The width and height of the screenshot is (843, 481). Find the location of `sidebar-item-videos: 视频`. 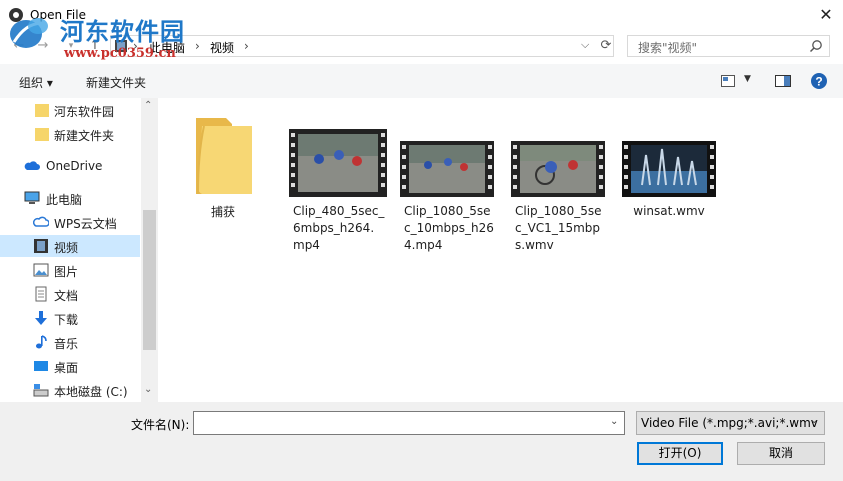

sidebar-item-videos: 视频 is located at coordinates (70, 246).